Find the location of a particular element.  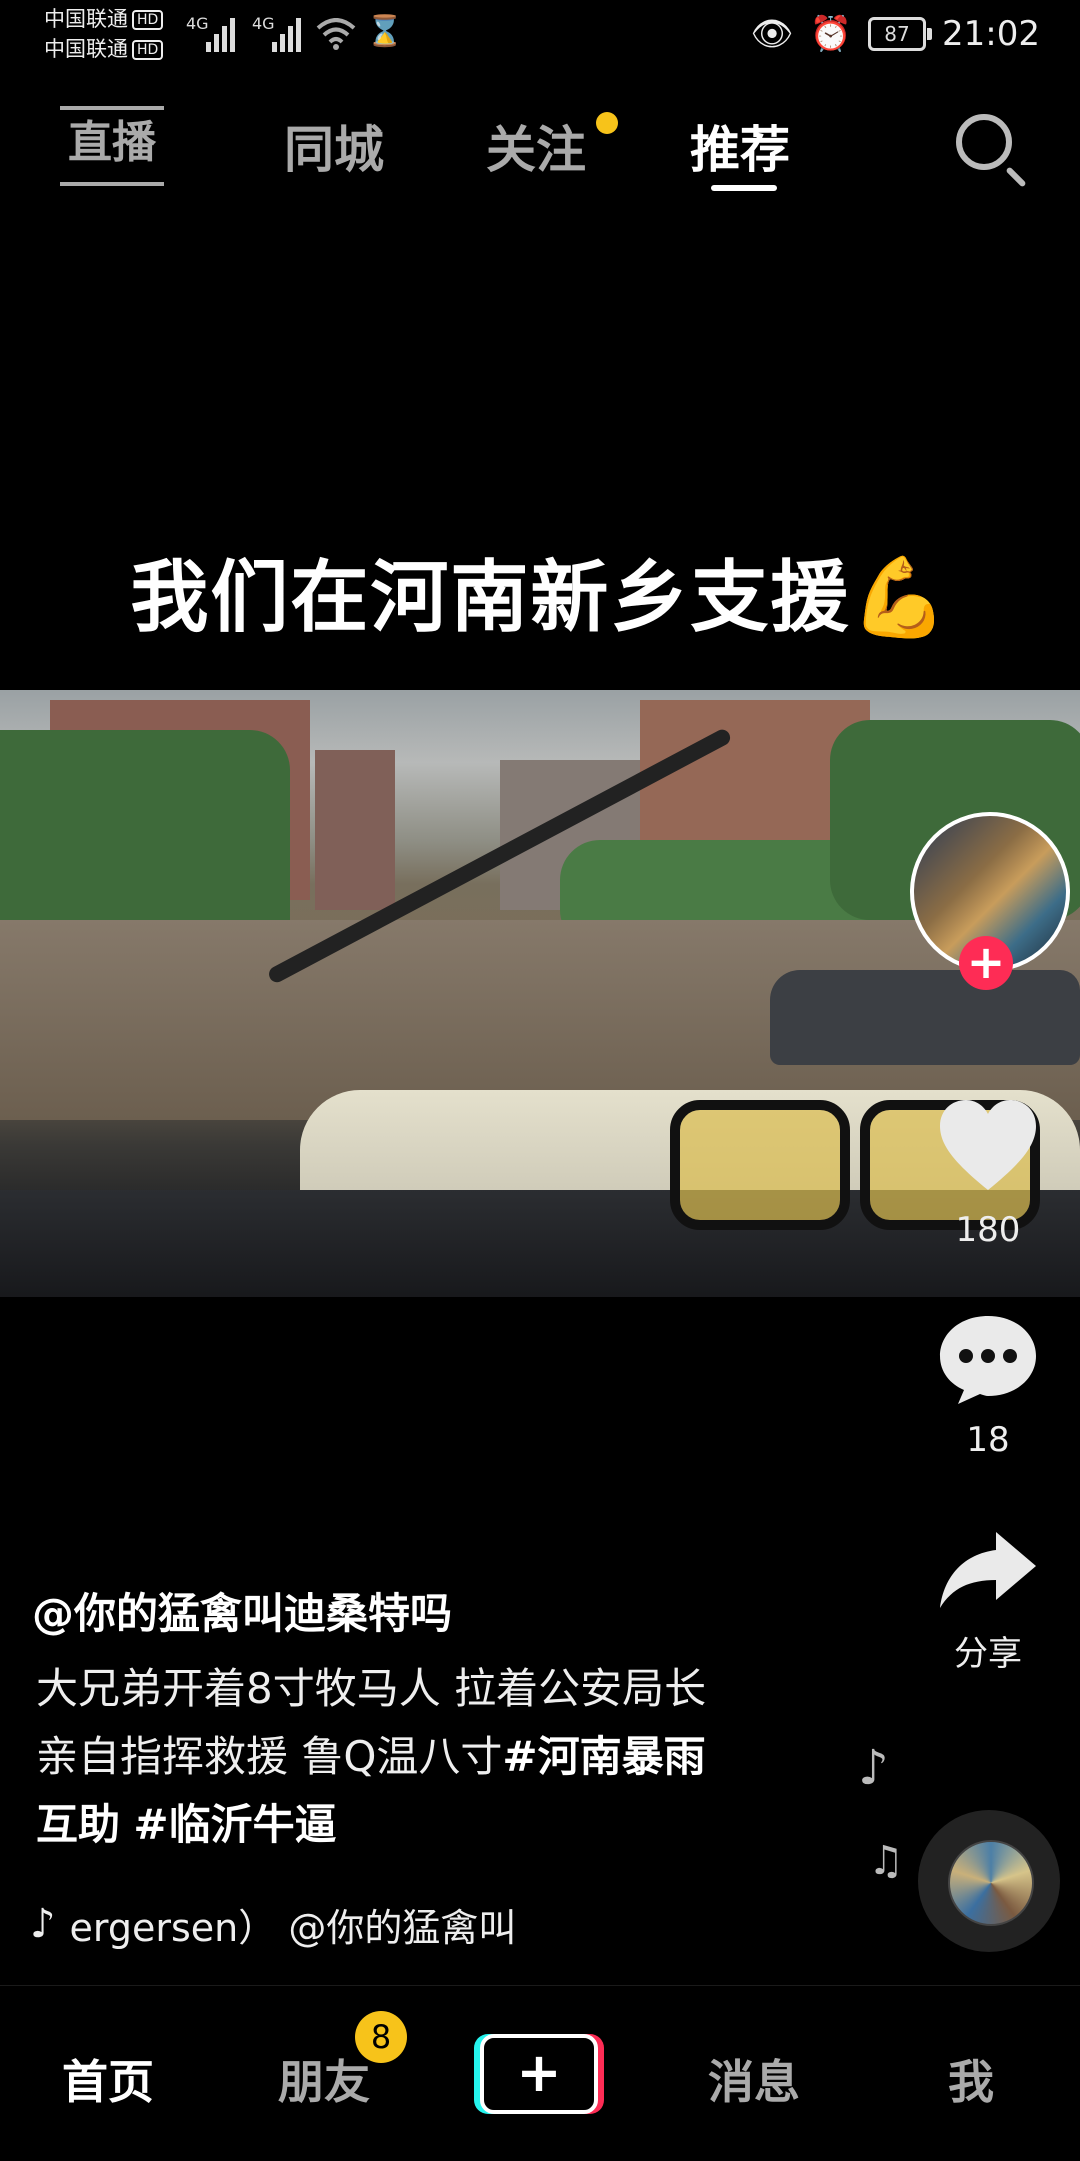

desc-line: 亲自指挥救援 鲁Q温八寸 is located at coordinates (269, 1756).